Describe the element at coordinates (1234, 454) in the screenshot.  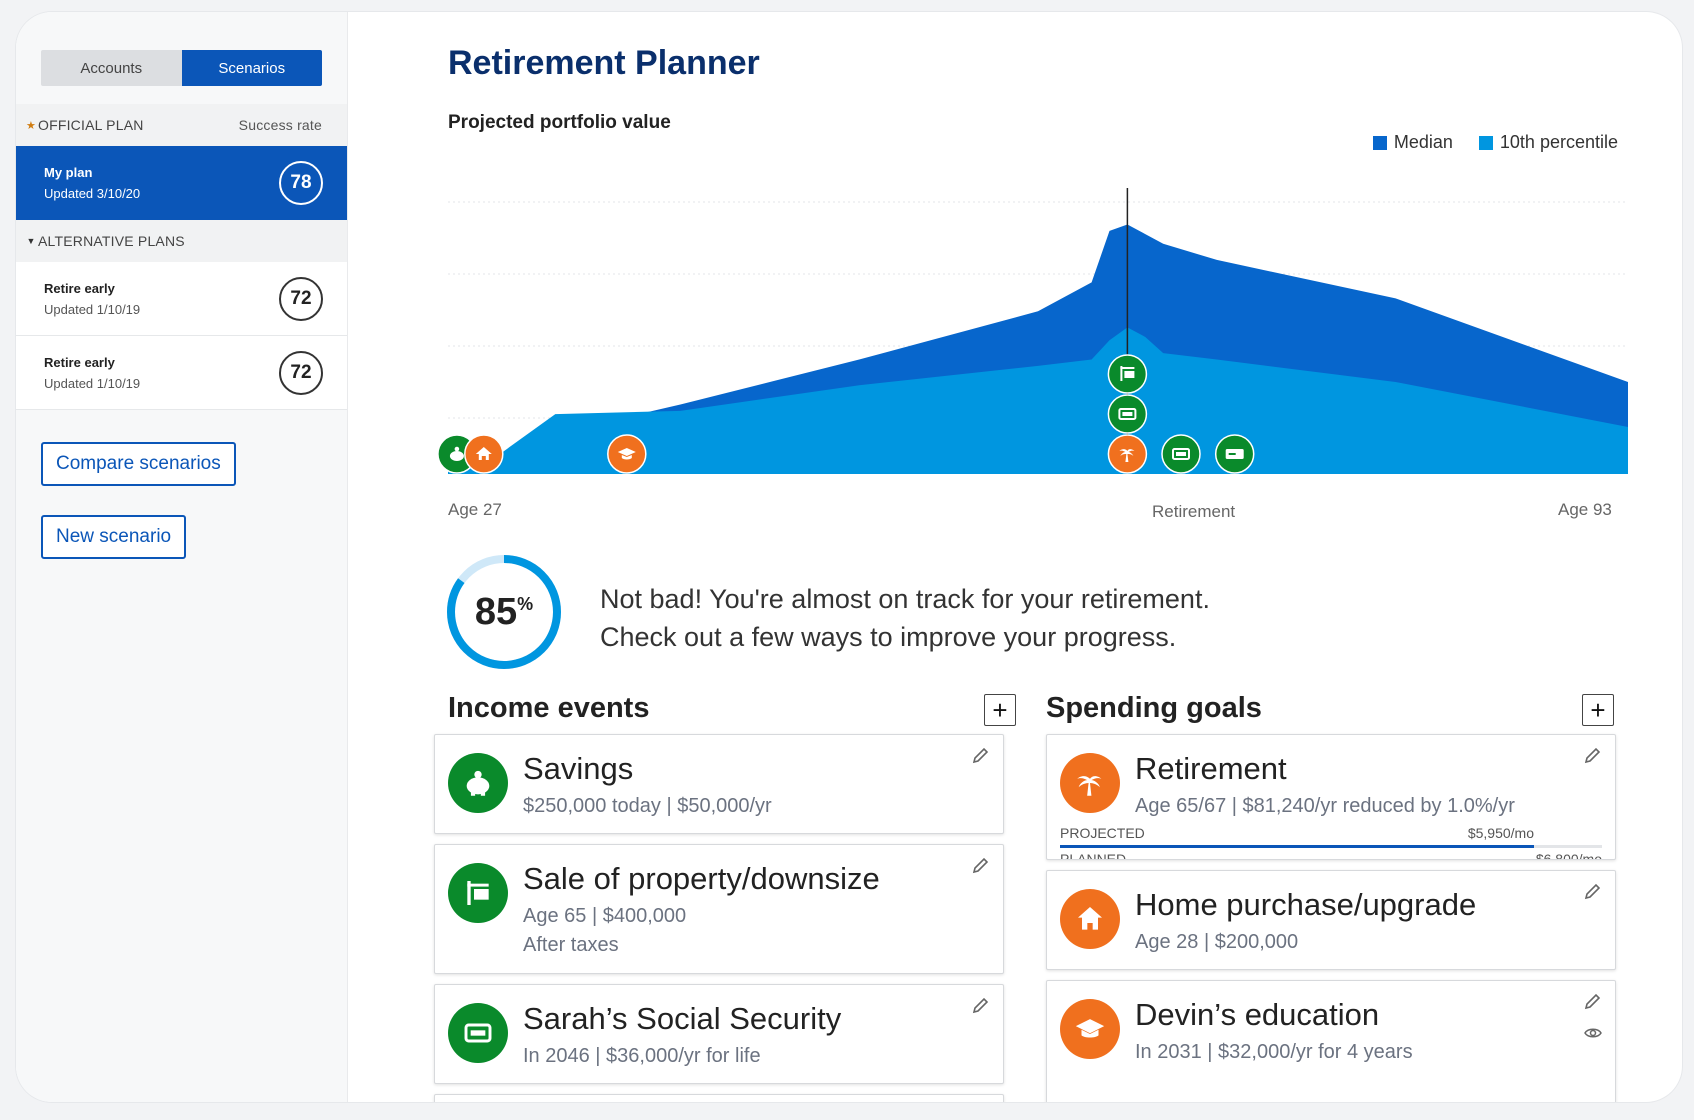
I see `ticket-icon` at that location.